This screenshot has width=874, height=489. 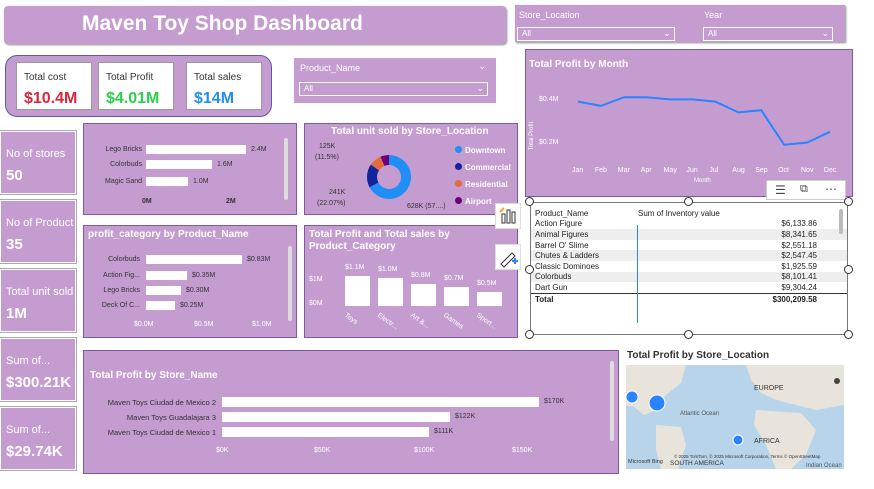 What do you see at coordinates (38, 369) in the screenshot?
I see `card-sum-inventory: Sum of... $300.21K` at bounding box center [38, 369].